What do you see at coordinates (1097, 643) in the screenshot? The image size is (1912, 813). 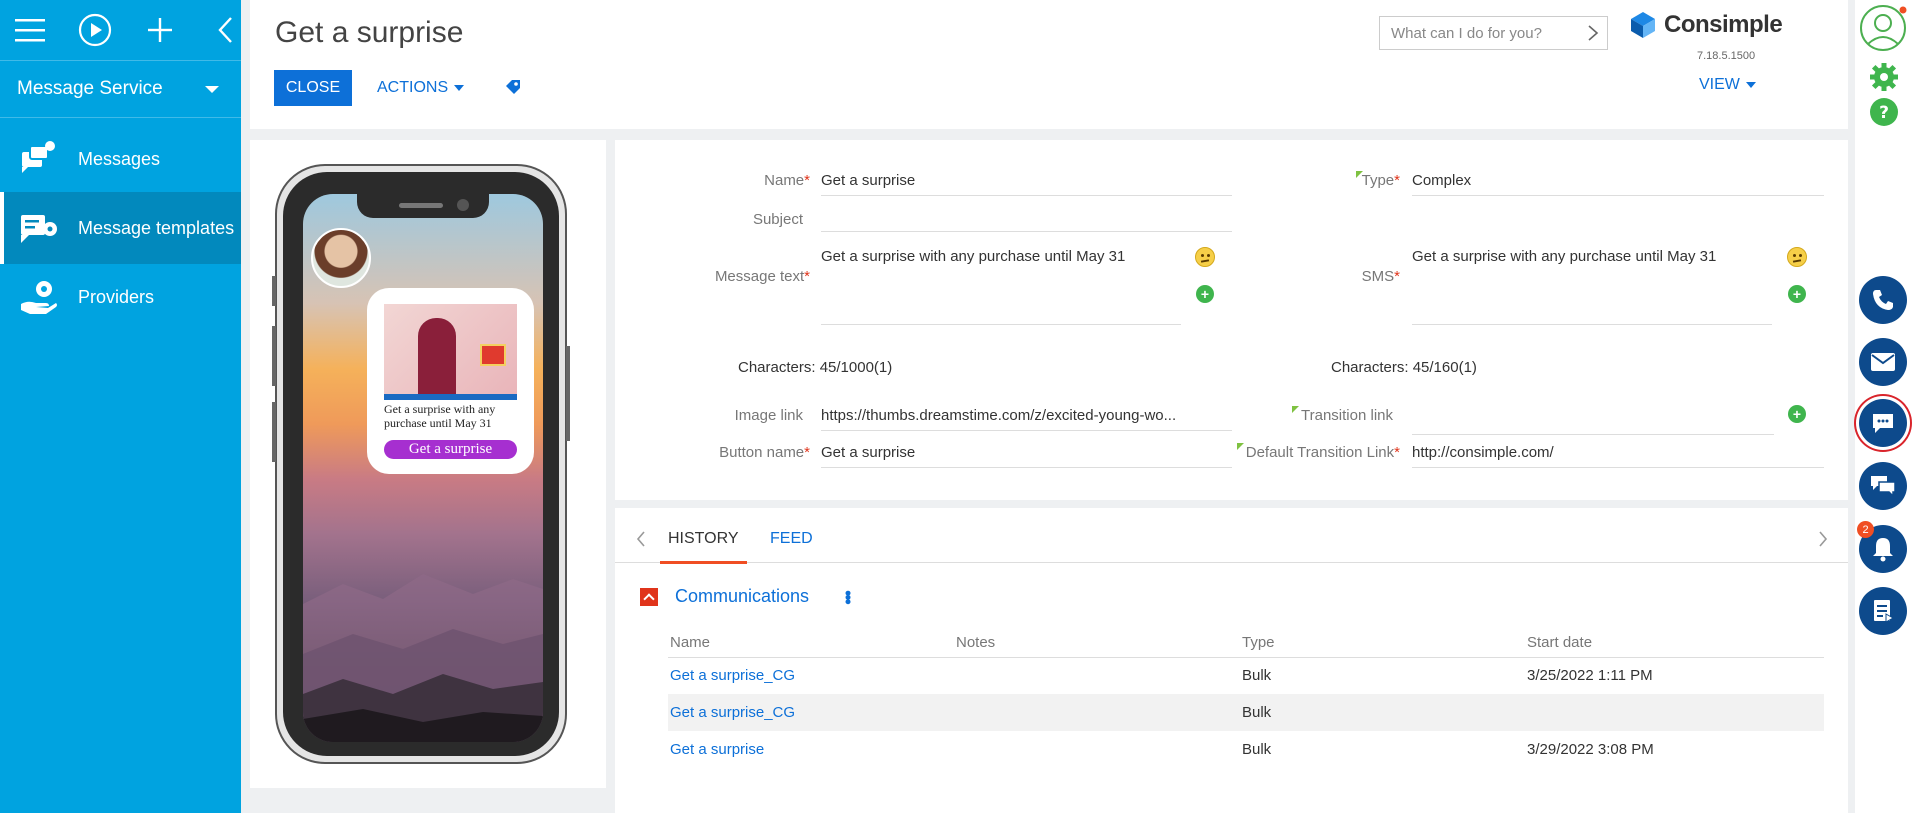 I see `column-header-notes: Notes` at bounding box center [1097, 643].